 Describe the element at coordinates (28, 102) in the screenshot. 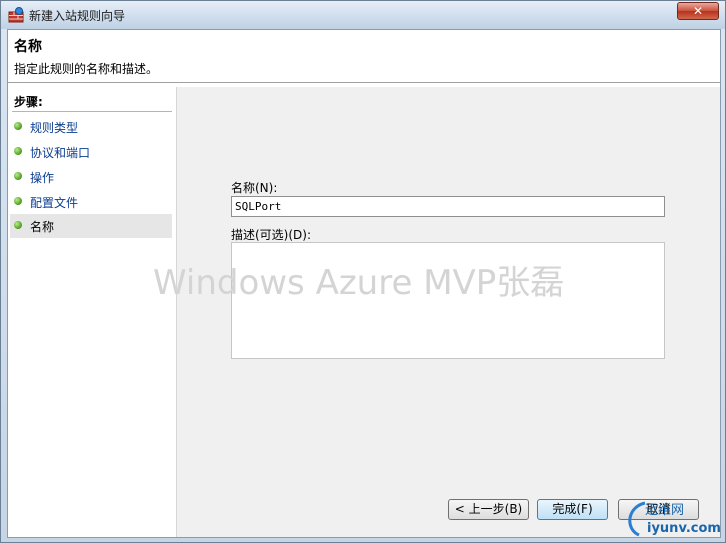

I see `steps-title: 步骤:` at that location.